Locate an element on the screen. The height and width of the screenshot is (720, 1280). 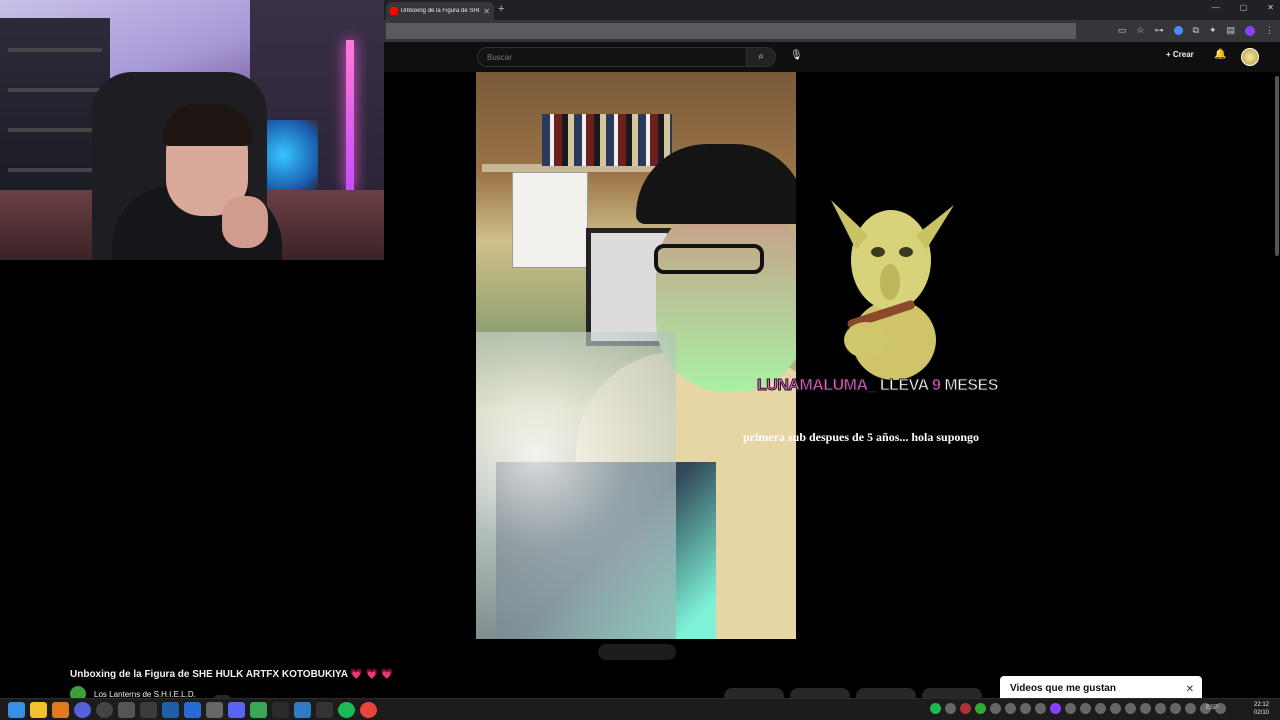
browser-toolbar: ▭ ☆ ⊶ ⧉ ✦ ▤ ⋮ is located at coordinates (832, 31).